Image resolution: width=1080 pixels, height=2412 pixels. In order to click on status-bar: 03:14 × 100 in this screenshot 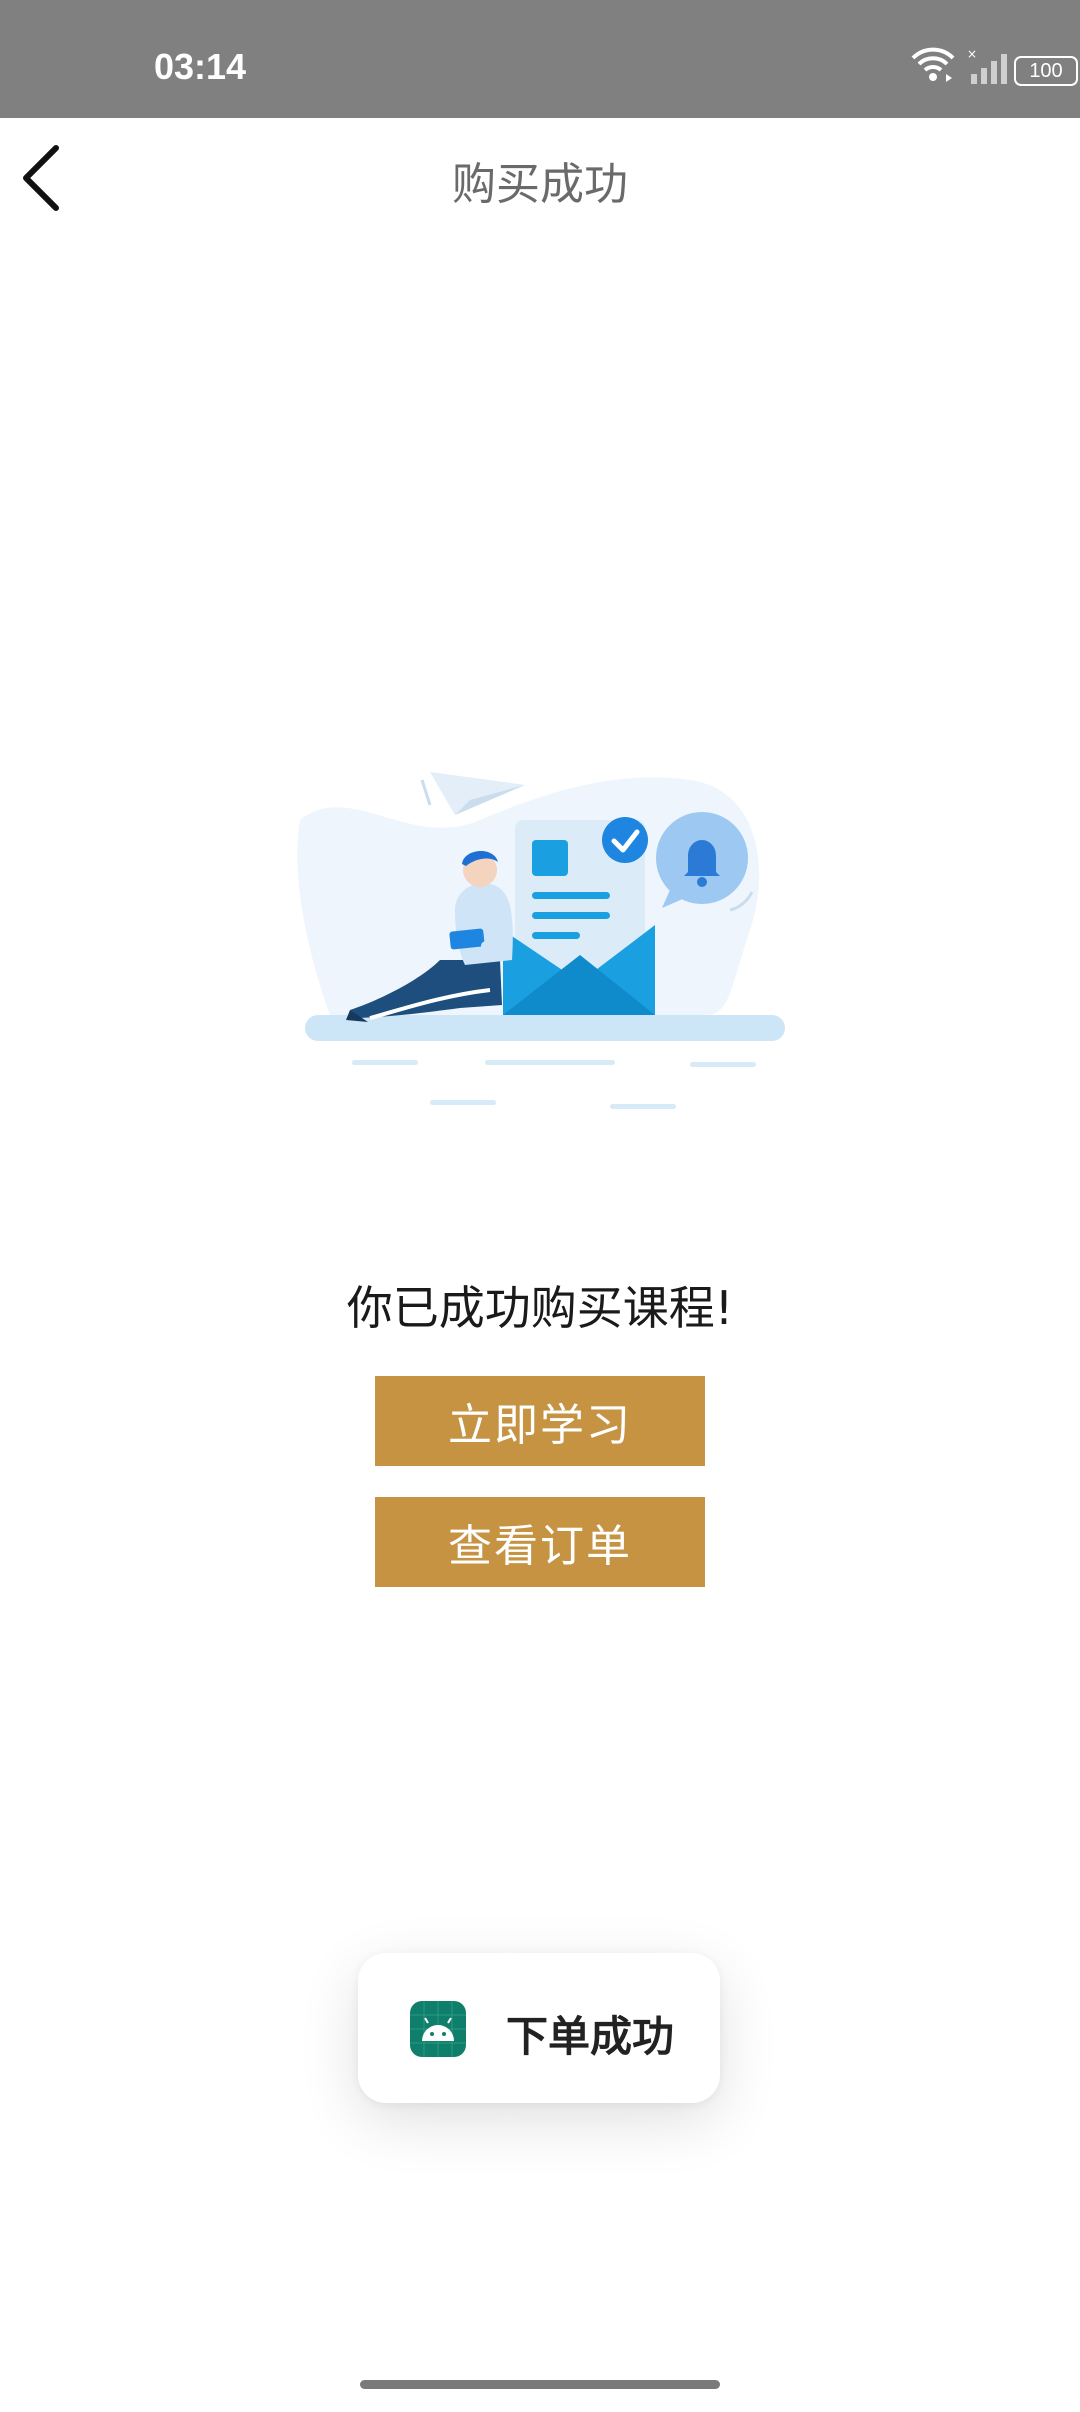, I will do `click(540, 59)`.